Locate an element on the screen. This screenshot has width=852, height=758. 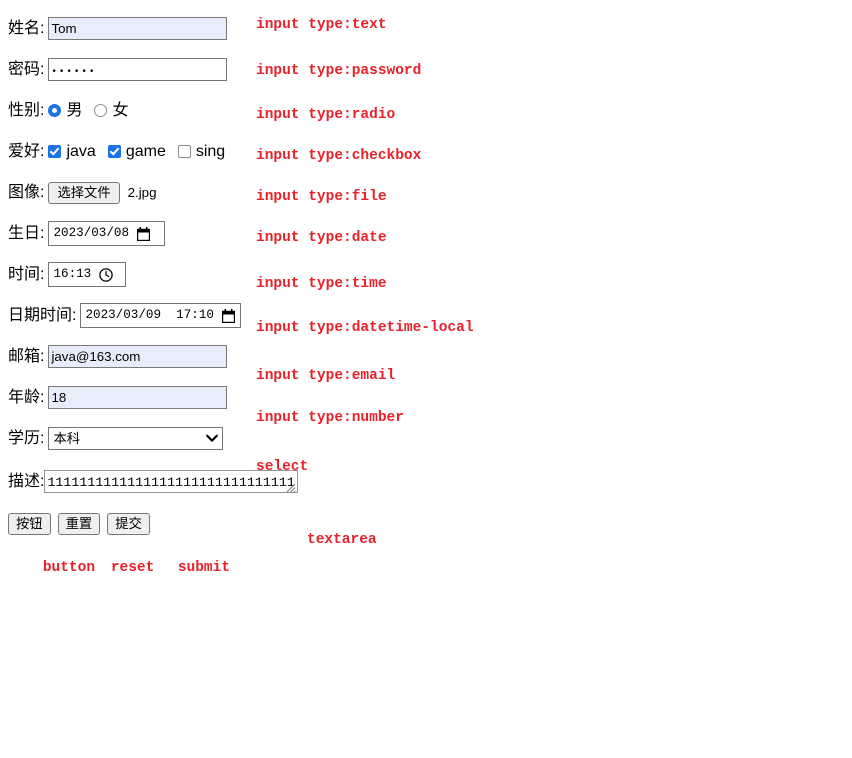
datetime-local-input: 2023/03/09 17:10 is located at coordinates (161, 315).